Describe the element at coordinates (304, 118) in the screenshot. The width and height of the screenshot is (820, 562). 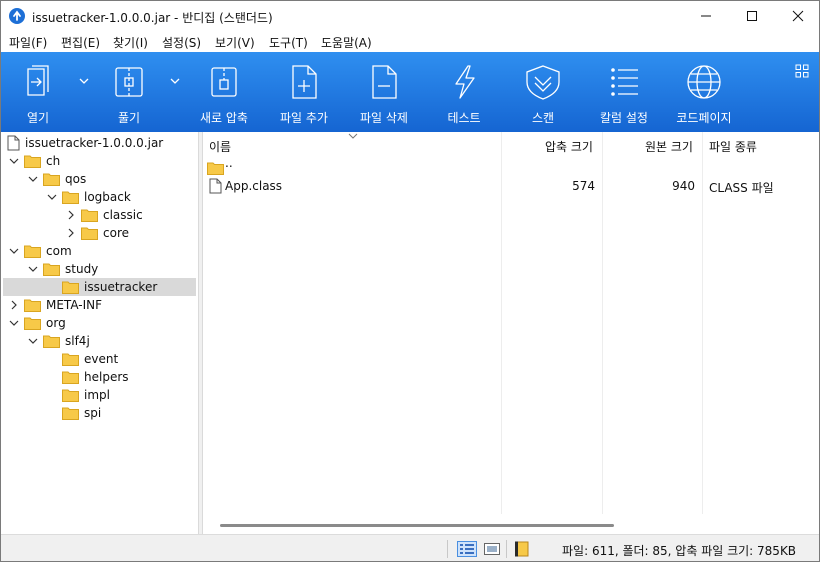
I see `toolbar-add-file-label: 파일 추가` at that location.